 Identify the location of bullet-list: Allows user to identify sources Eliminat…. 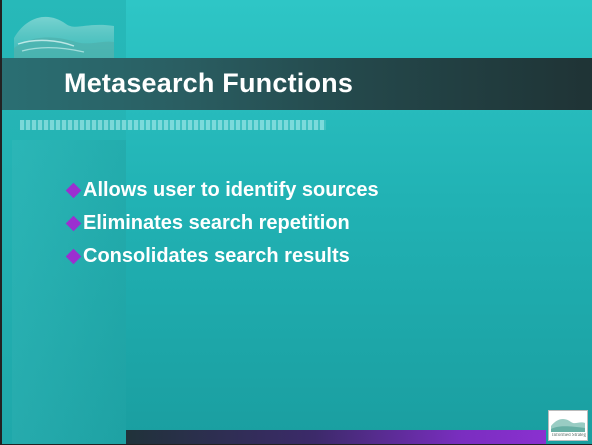
(222, 223).